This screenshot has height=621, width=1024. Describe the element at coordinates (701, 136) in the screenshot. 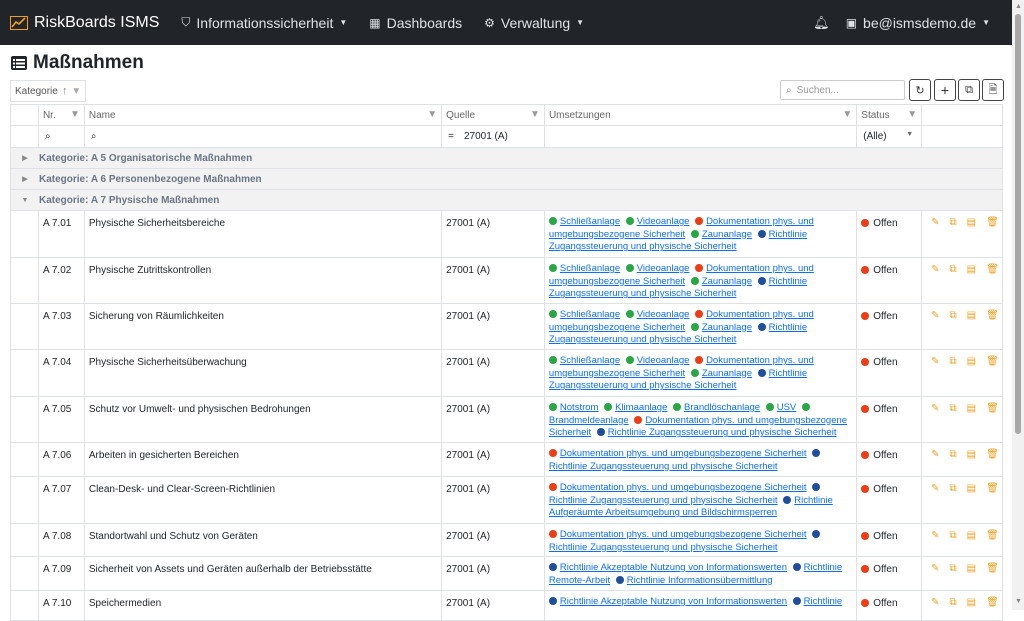

I see `filter-umsetzungen` at that location.